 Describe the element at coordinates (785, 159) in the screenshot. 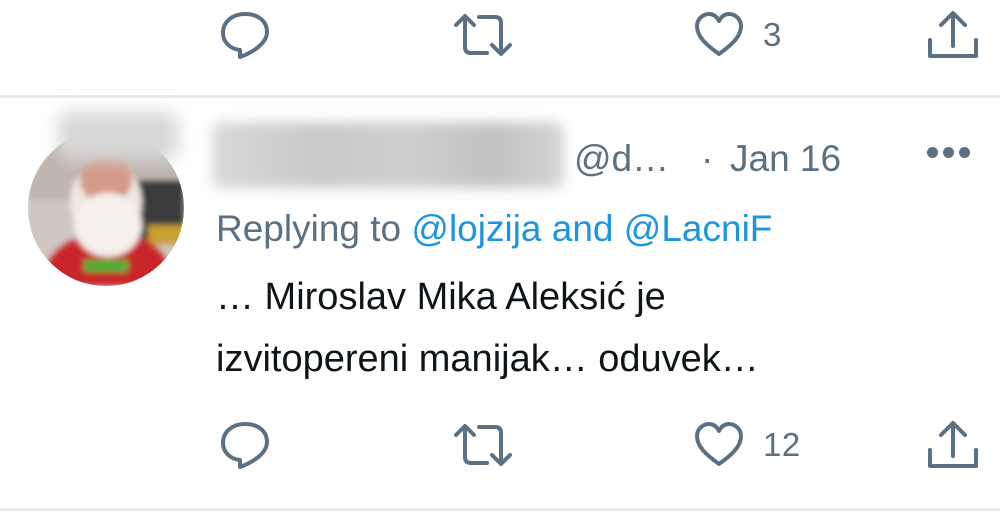

I see `tweet-date: Jan 16` at that location.